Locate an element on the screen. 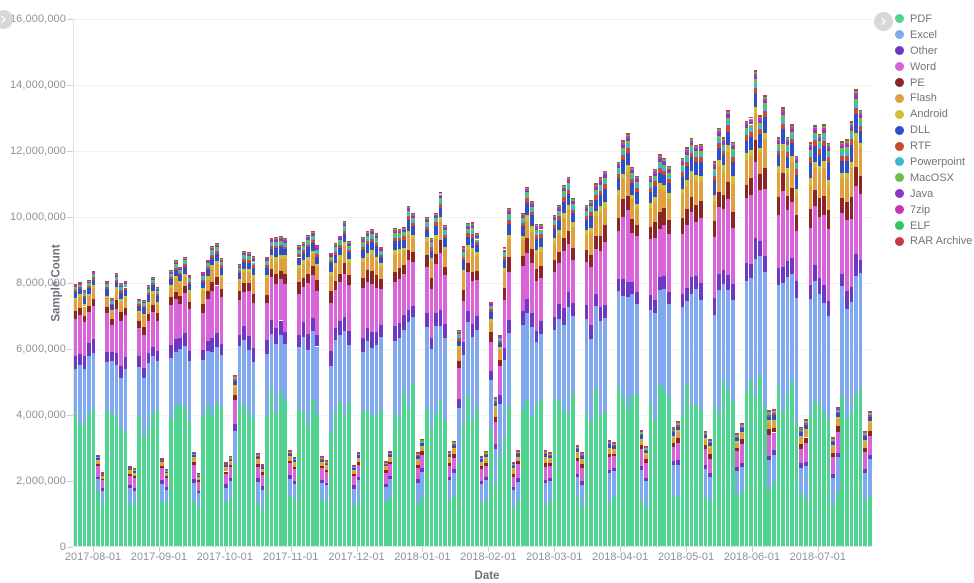 Image resolution: width=974 pixels, height=583 pixels. expand-right-panel-button is located at coordinates (883, 21).